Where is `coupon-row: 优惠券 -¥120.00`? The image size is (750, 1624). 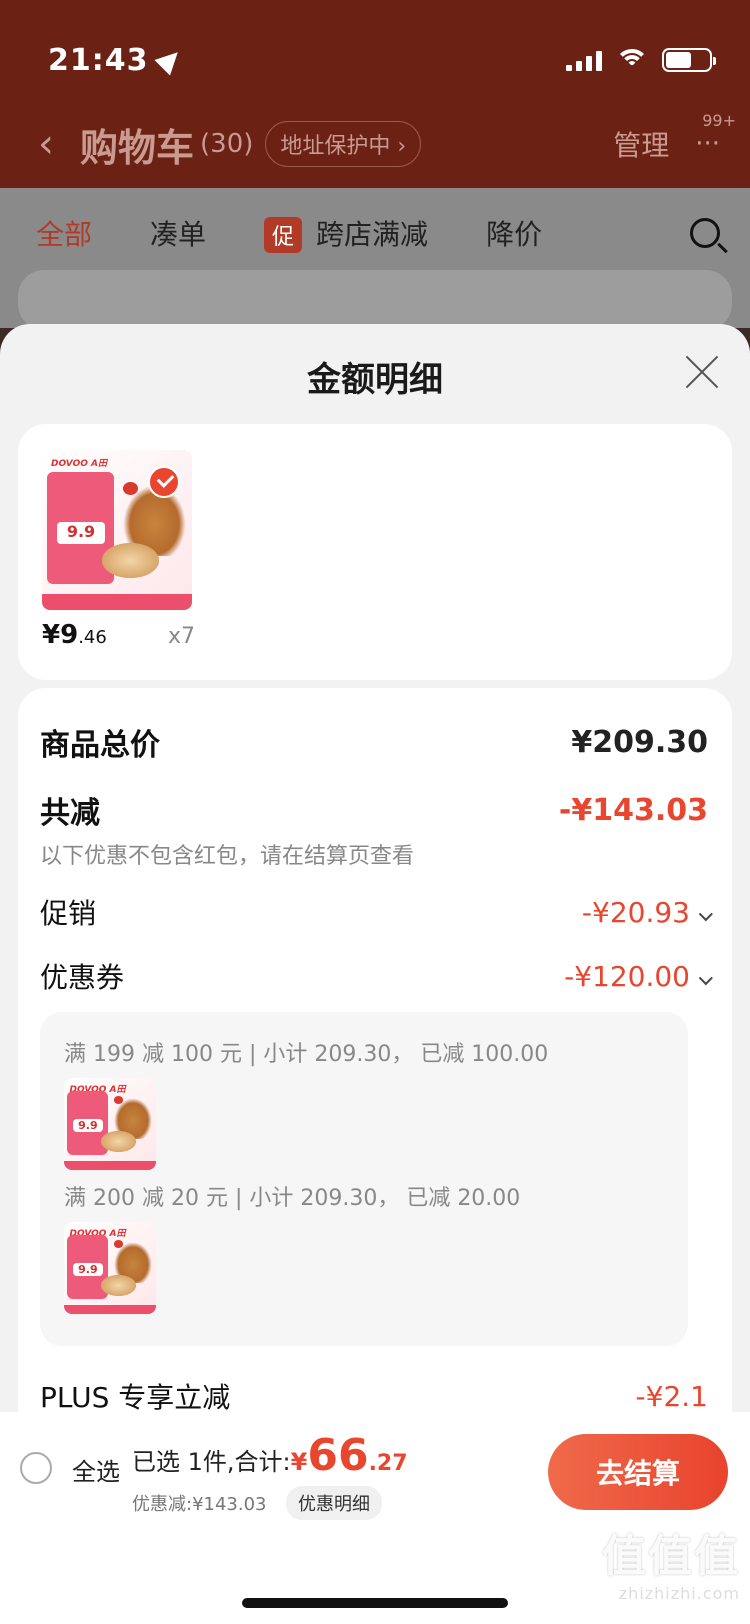 coupon-row: 优惠券 -¥120.00 is located at coordinates (376, 976).